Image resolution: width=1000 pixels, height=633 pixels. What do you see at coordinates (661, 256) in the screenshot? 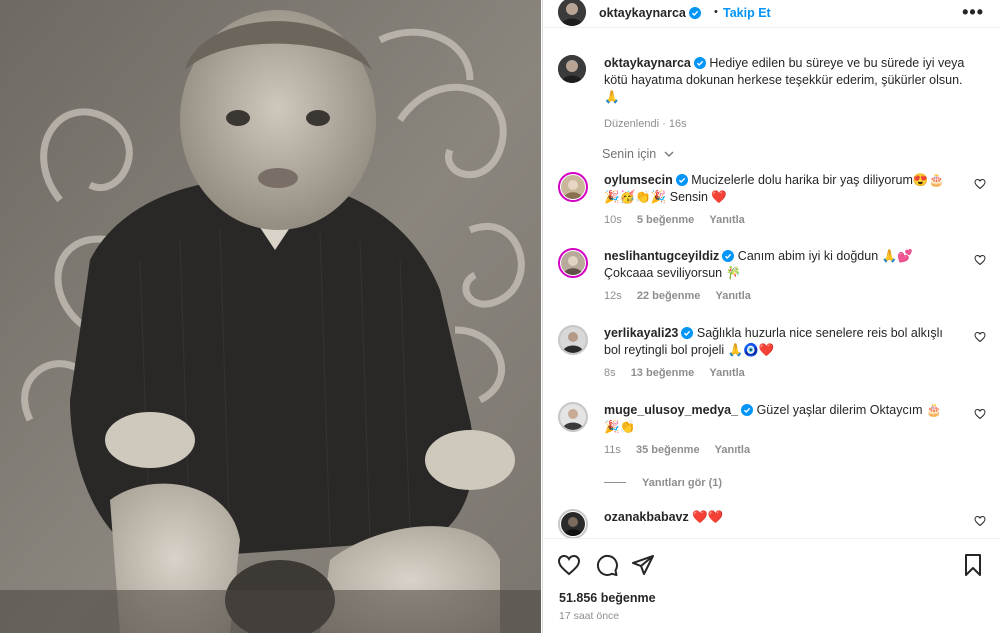
I see `comment-username: neslihantugceyildiz` at bounding box center [661, 256].